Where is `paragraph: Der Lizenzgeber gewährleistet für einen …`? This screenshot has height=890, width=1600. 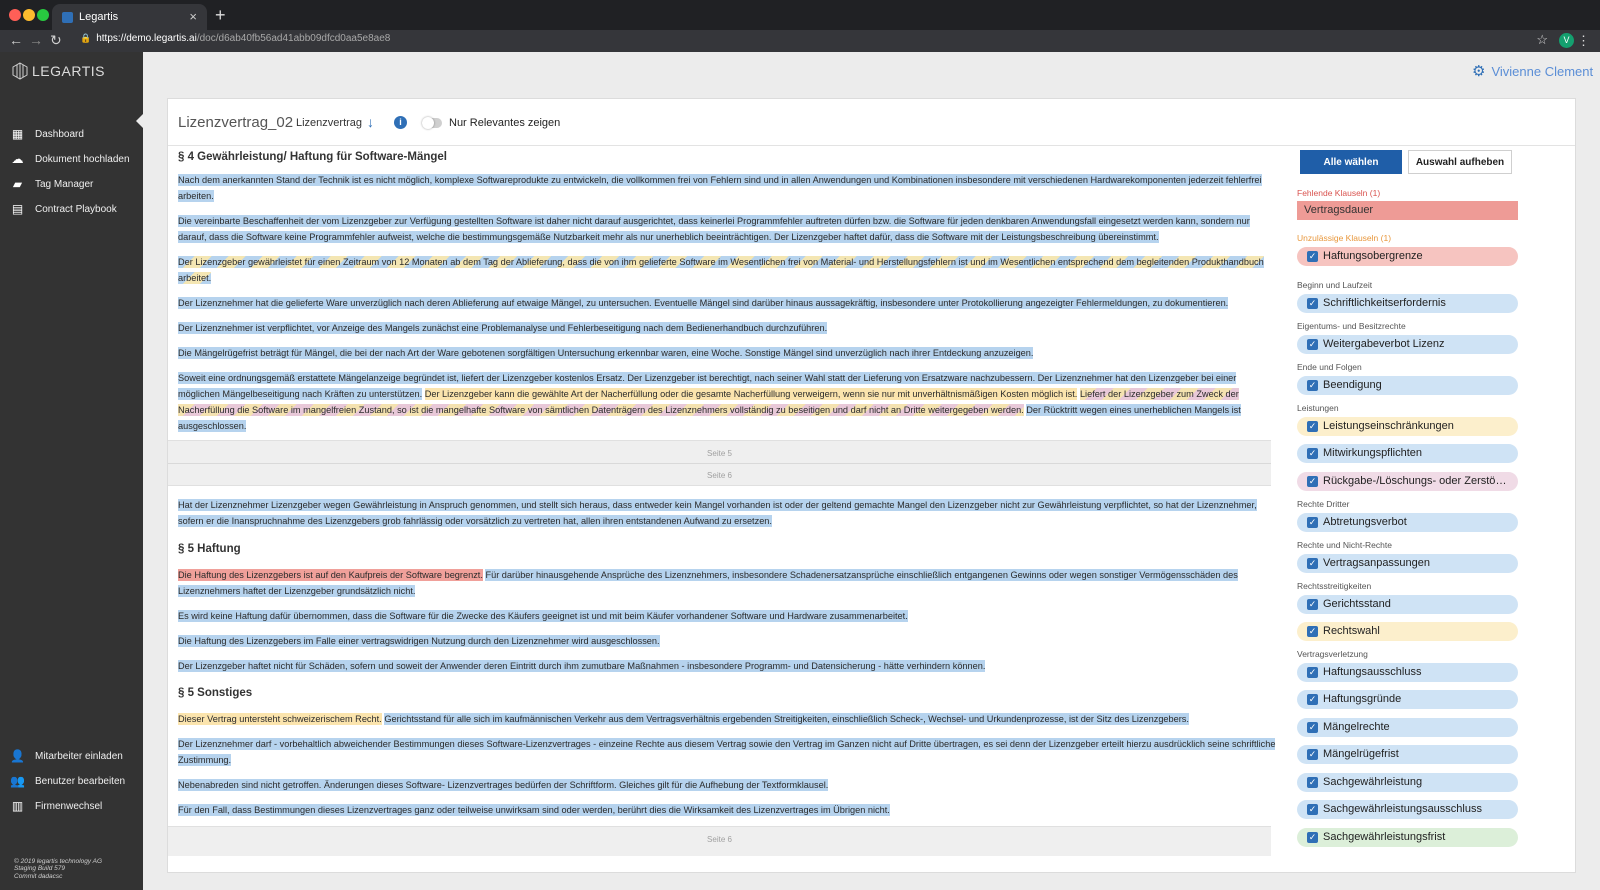
paragraph: Der Lizenzgeber gewährleistet für einen … is located at coordinates (728, 270).